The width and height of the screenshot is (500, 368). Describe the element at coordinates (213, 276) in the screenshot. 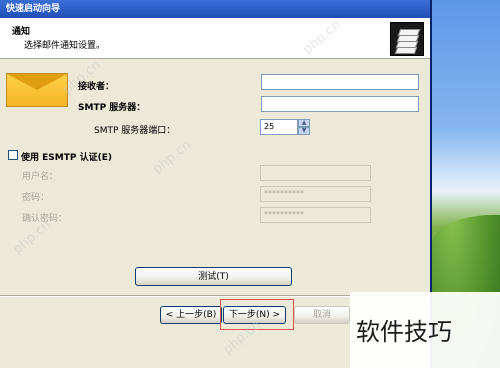

I see `test-button: 测试(T)` at that location.